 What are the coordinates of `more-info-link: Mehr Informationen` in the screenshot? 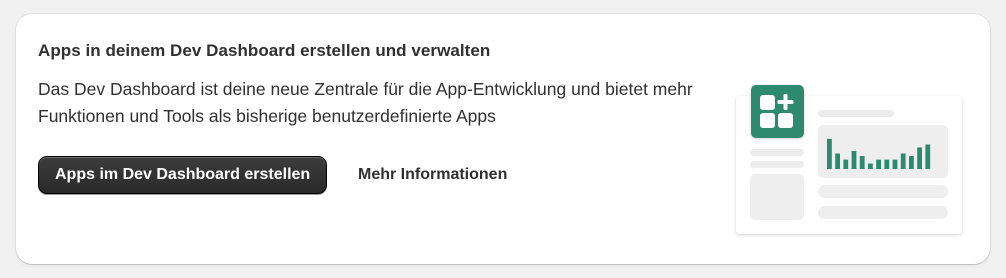 It's located at (432, 175).